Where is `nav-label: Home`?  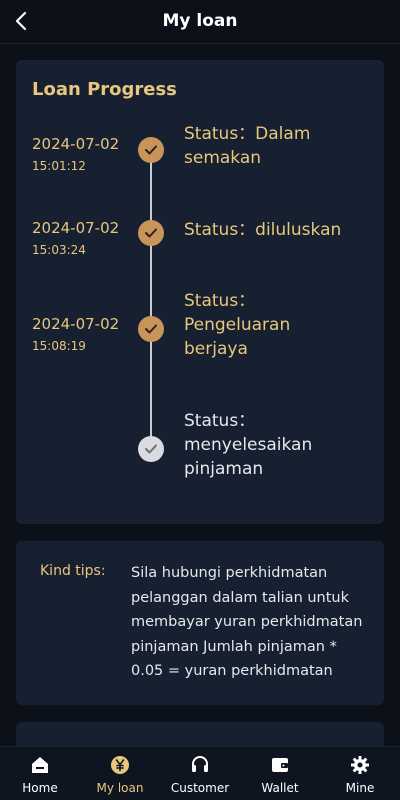 nav-label: Home is located at coordinates (40, 788).